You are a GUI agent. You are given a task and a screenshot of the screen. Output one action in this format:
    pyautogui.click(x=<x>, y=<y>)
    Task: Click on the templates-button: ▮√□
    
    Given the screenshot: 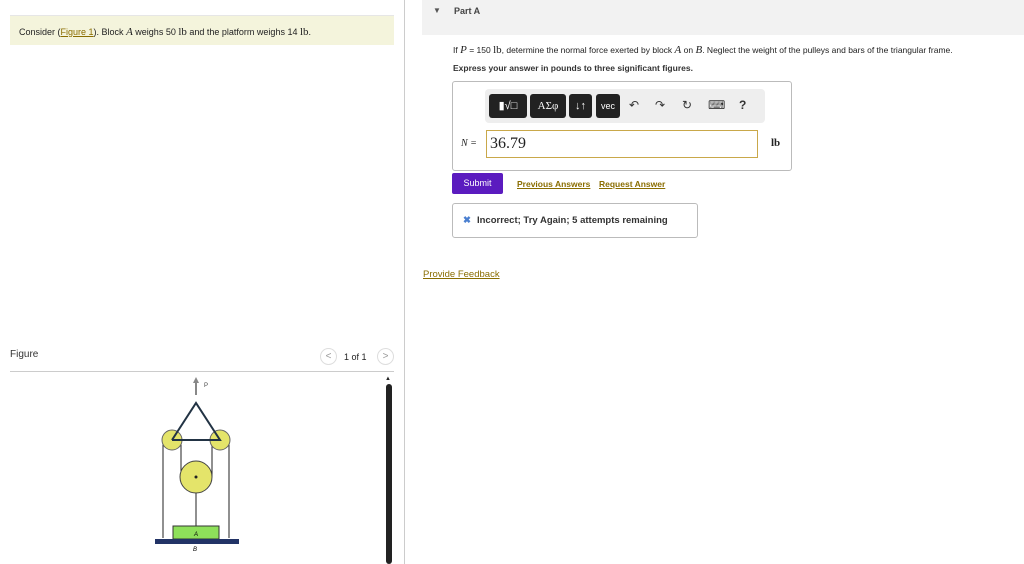 What is the action you would take?
    pyautogui.click(x=508, y=106)
    